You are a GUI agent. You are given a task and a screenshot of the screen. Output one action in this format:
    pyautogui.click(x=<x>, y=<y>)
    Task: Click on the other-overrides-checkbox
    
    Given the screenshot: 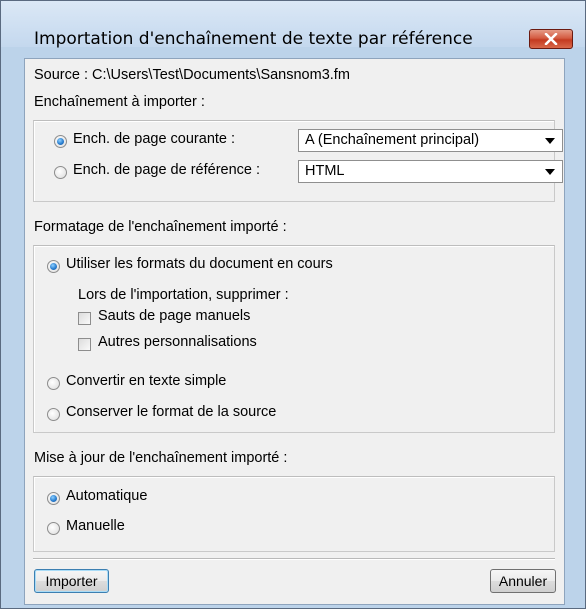 What is the action you would take?
    pyautogui.click(x=84, y=344)
    